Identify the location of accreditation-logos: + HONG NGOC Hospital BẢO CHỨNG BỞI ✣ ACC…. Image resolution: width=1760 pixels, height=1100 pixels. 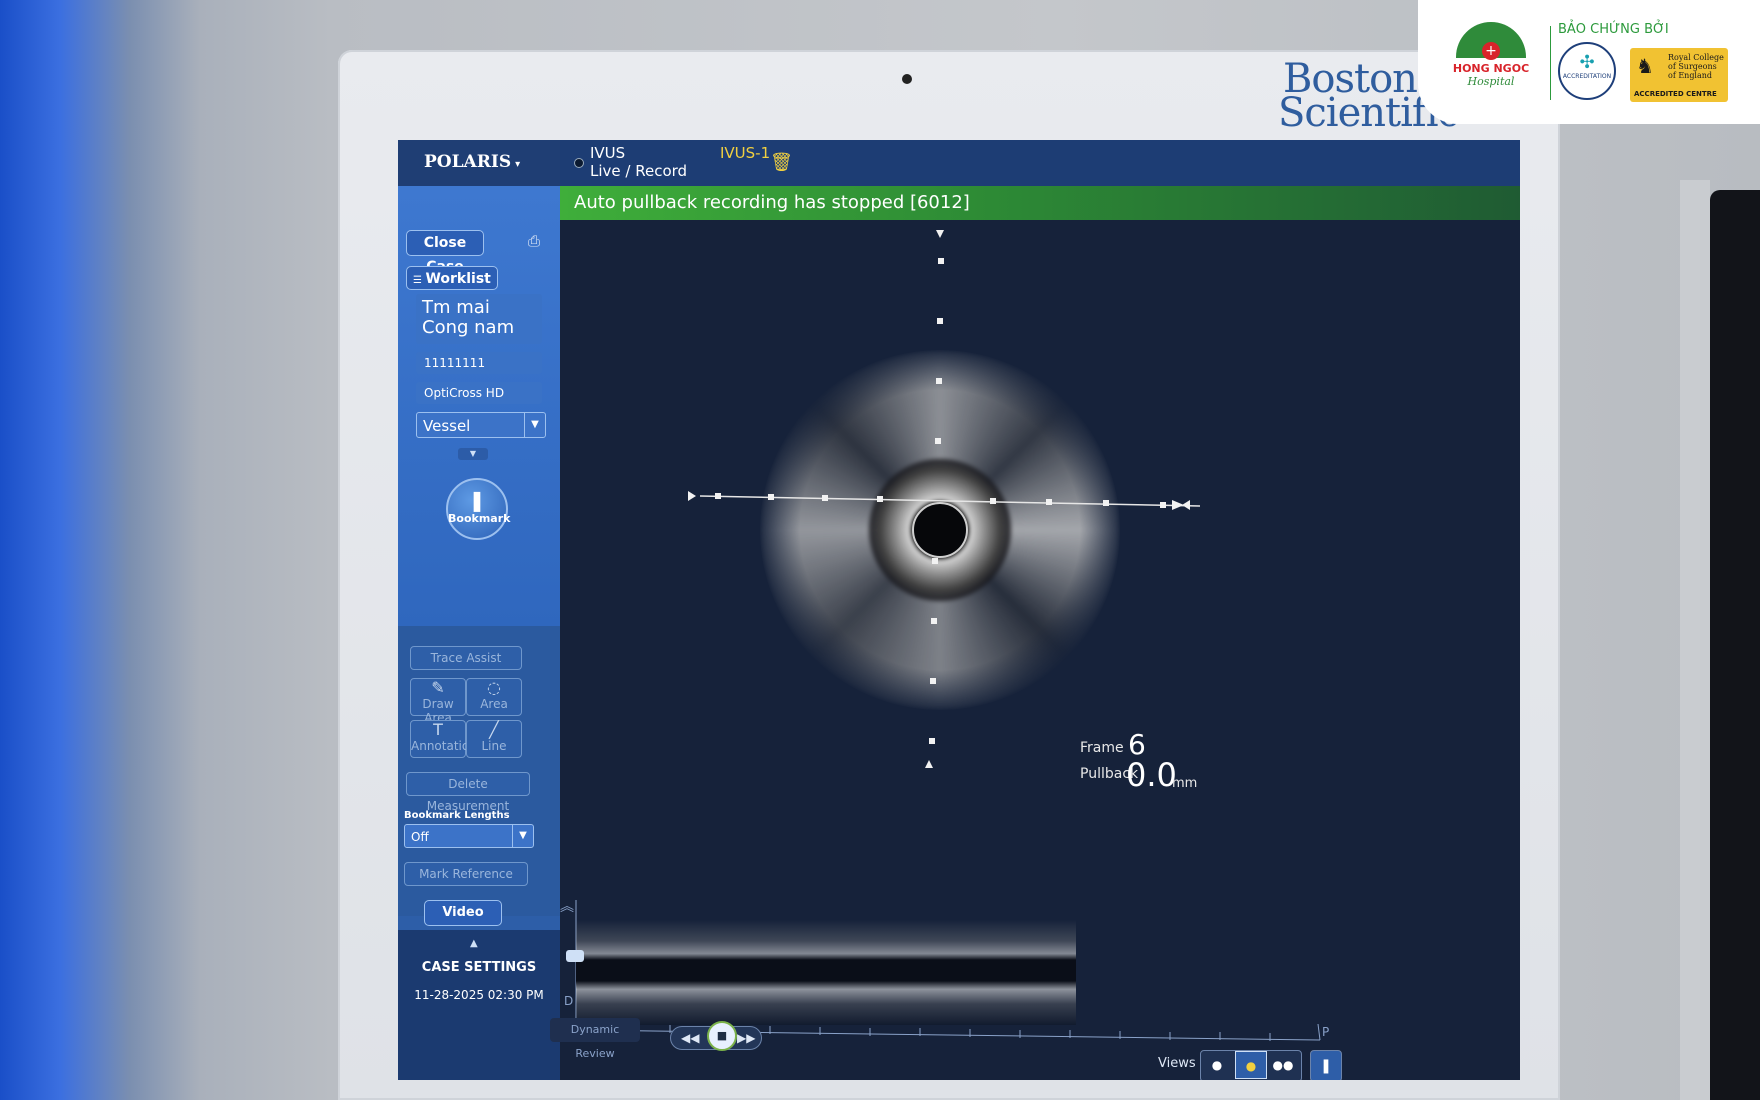
(1589, 62).